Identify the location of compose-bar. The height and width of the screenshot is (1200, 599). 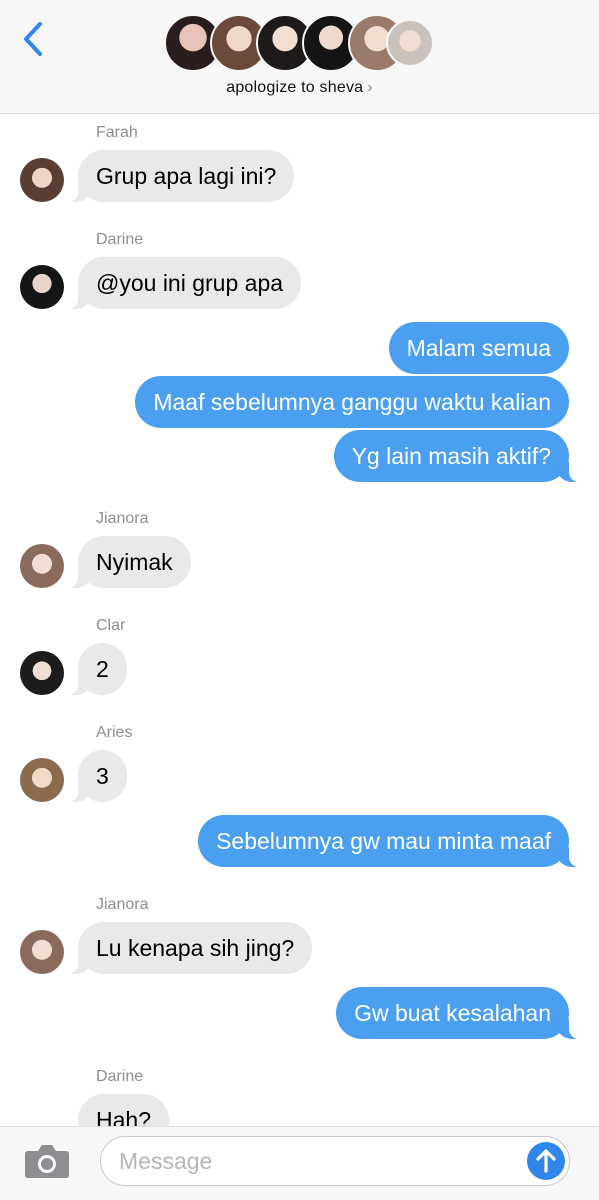
(299, 1163).